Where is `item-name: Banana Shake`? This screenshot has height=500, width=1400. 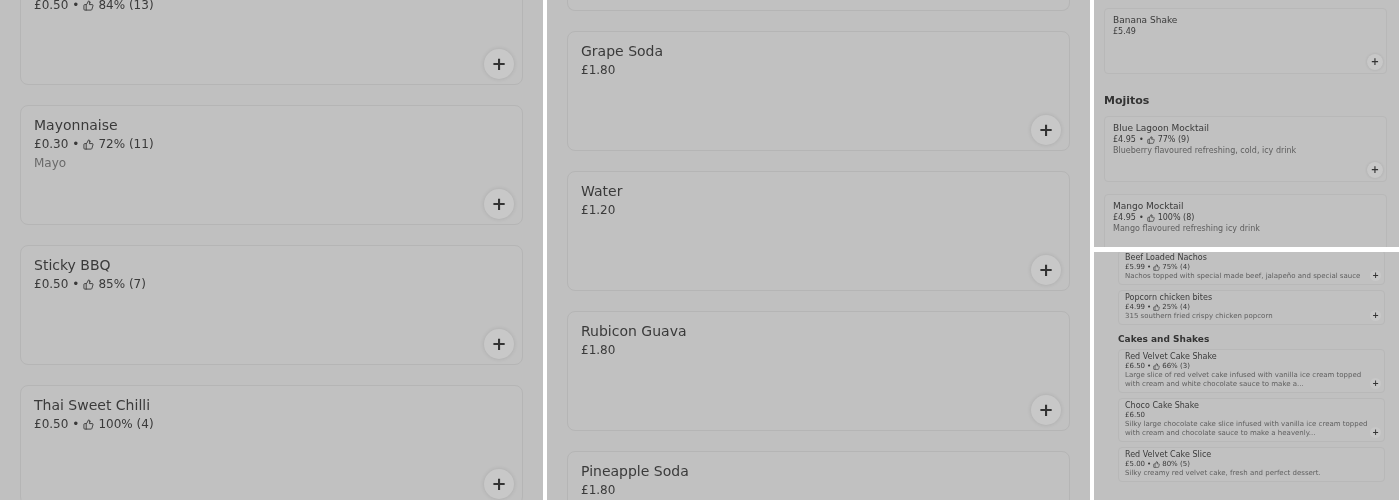
item-name: Banana Shake is located at coordinates (1146, 20).